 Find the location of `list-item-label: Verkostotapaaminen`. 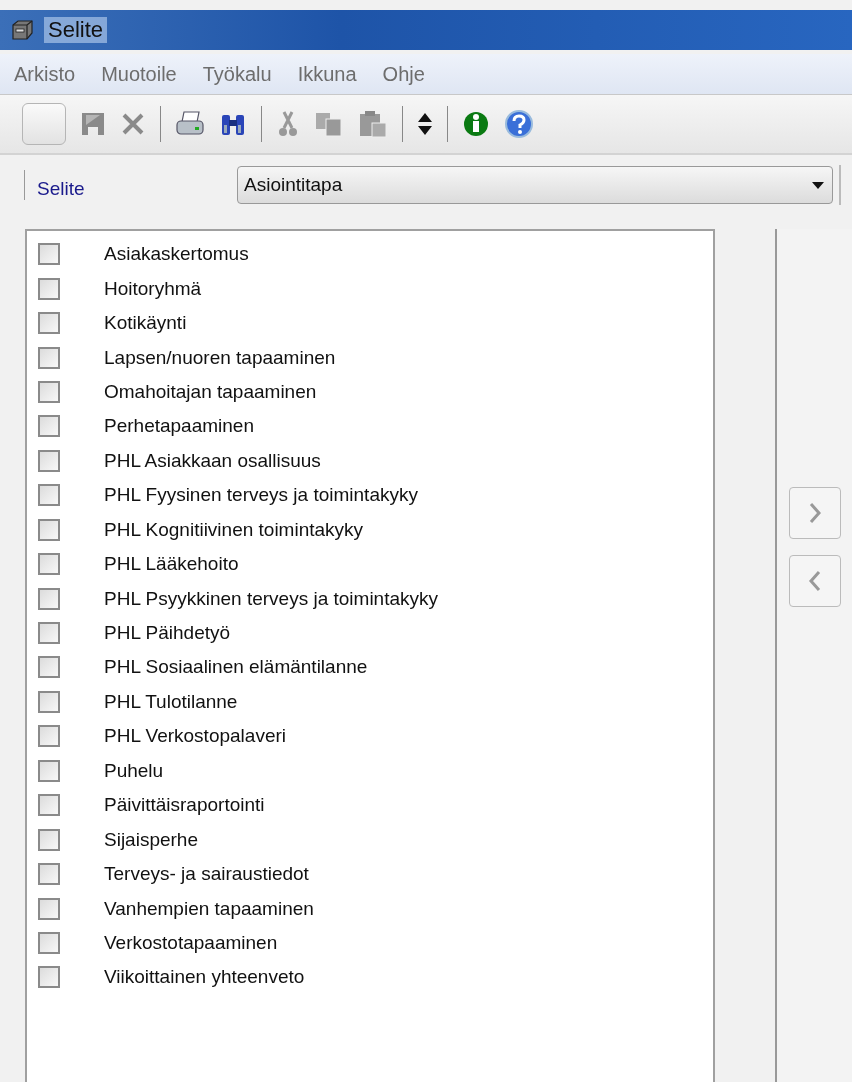

list-item-label: Verkostotapaaminen is located at coordinates (191, 942).